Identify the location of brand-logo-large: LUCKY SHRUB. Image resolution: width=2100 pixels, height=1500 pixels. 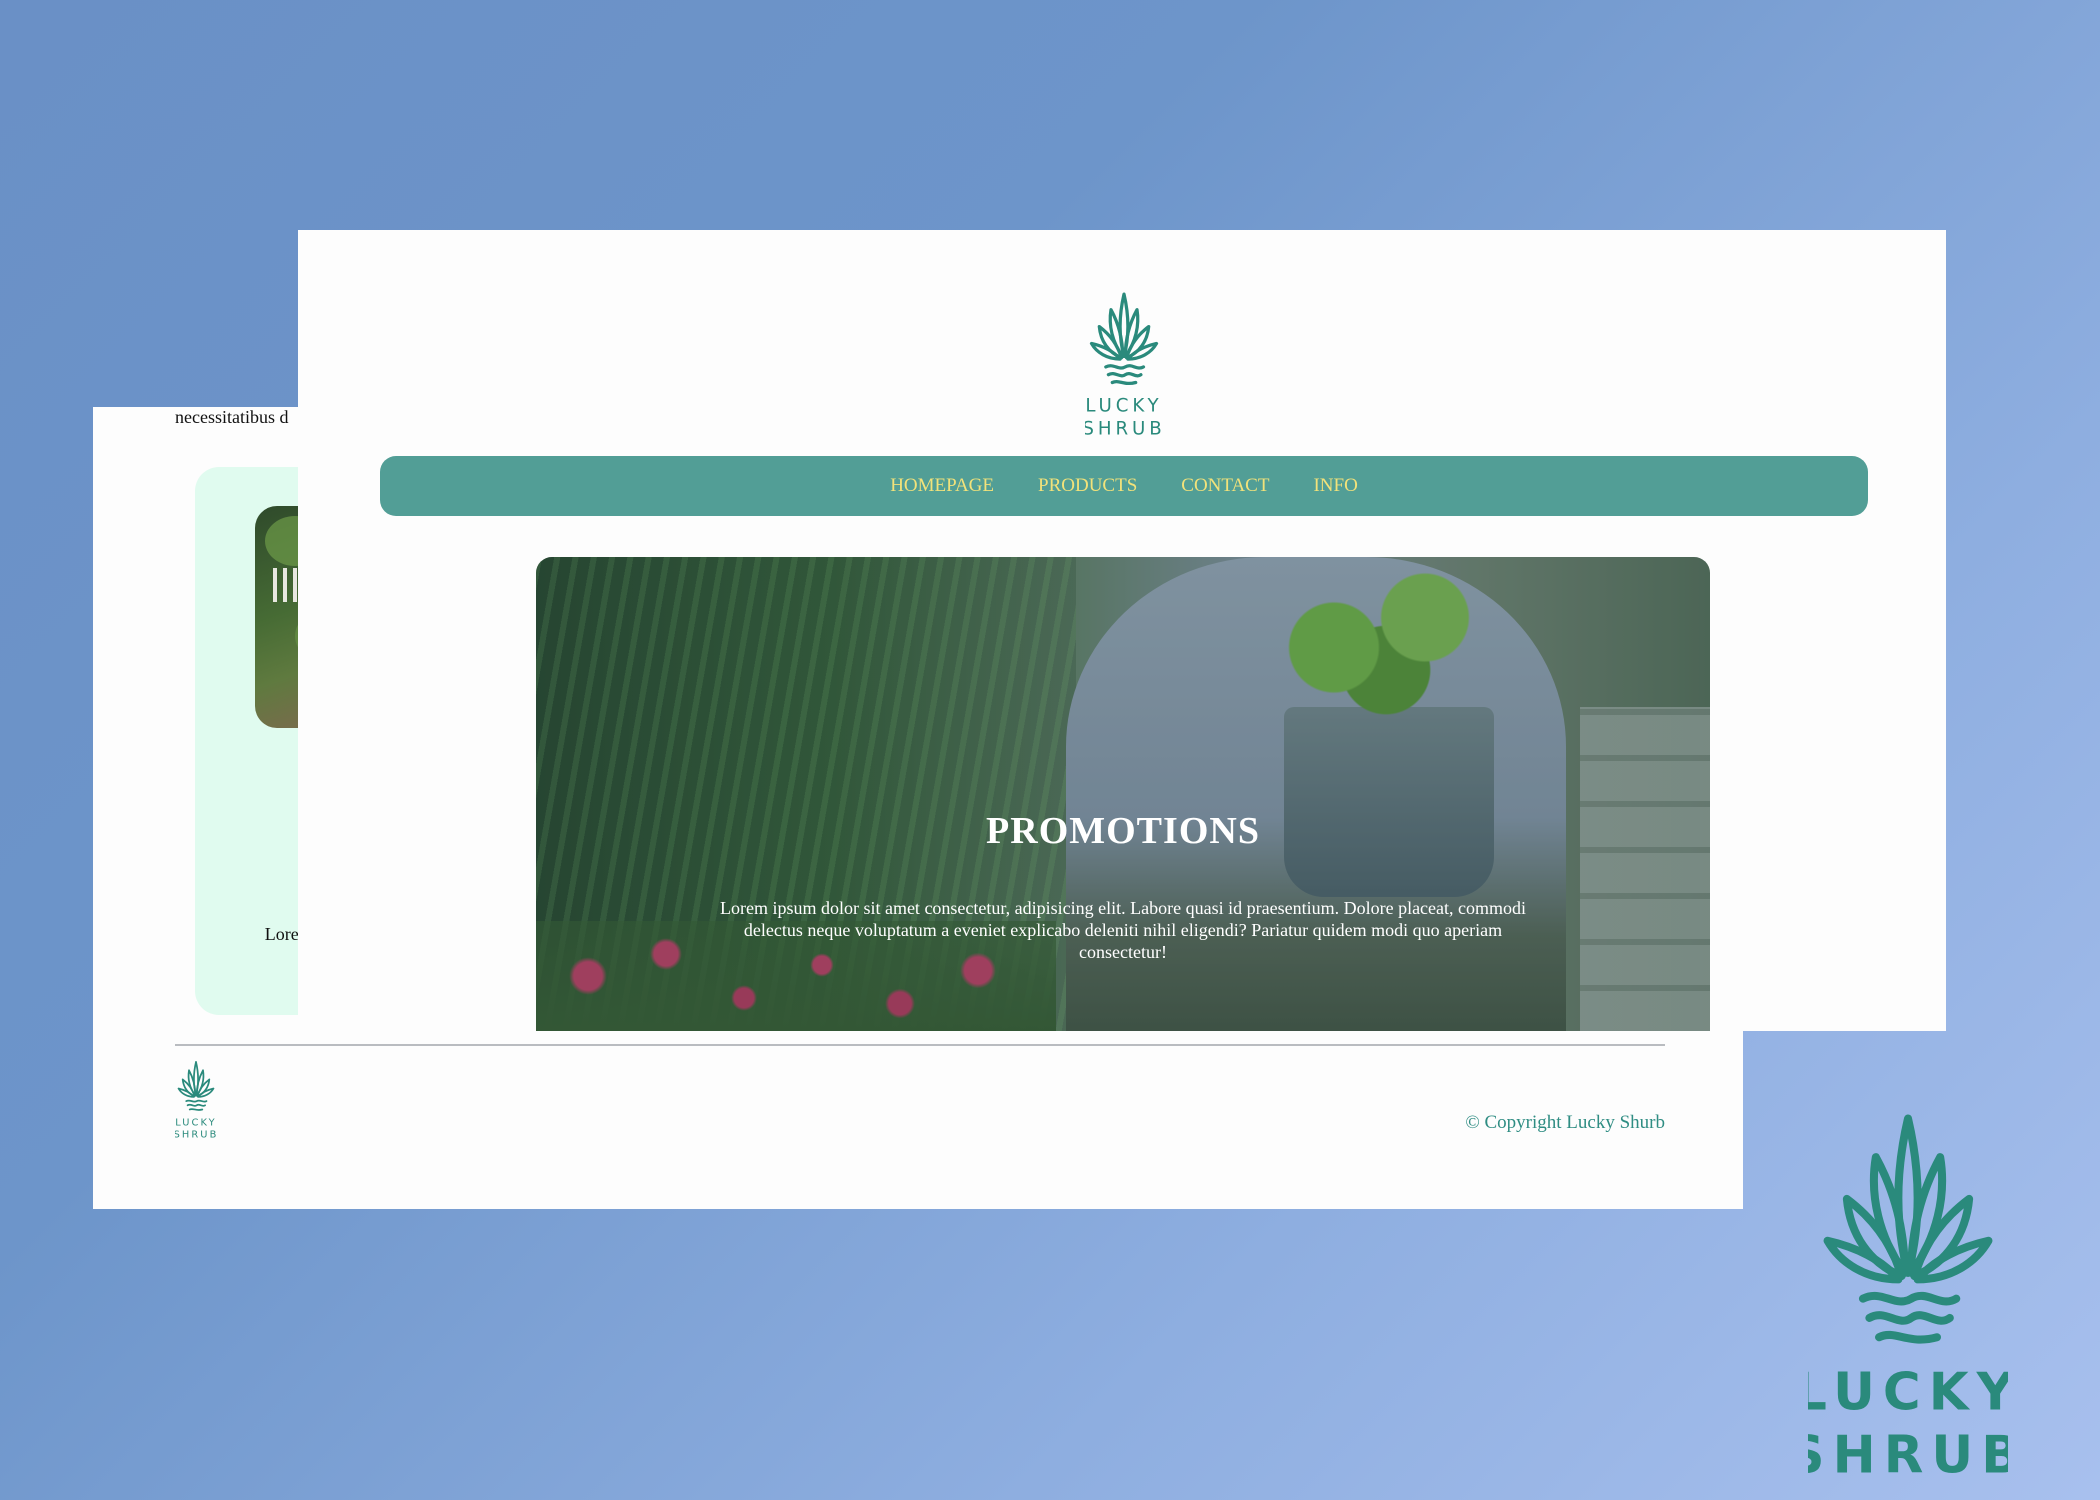
(1908, 1289).